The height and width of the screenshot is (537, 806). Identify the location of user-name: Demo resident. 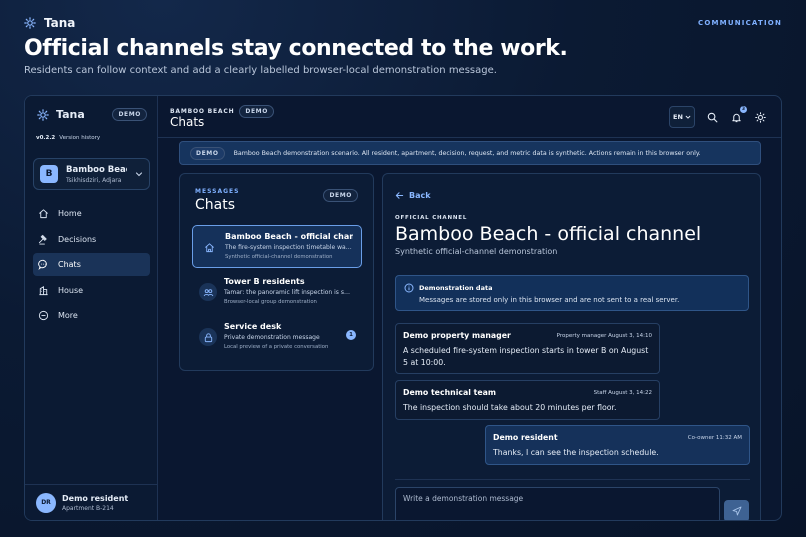
(95, 498).